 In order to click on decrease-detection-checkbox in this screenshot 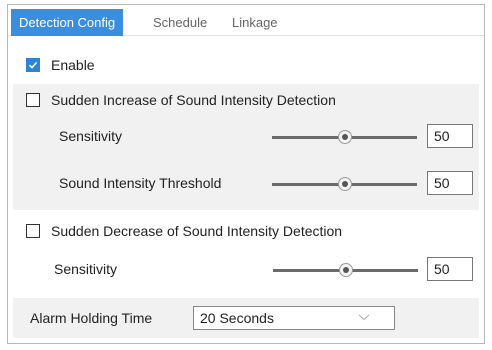, I will do `click(33, 231)`.